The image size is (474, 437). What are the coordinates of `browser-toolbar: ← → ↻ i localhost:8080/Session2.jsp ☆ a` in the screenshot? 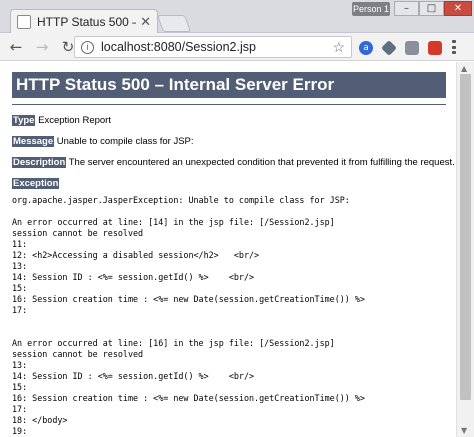 It's located at (237, 47).